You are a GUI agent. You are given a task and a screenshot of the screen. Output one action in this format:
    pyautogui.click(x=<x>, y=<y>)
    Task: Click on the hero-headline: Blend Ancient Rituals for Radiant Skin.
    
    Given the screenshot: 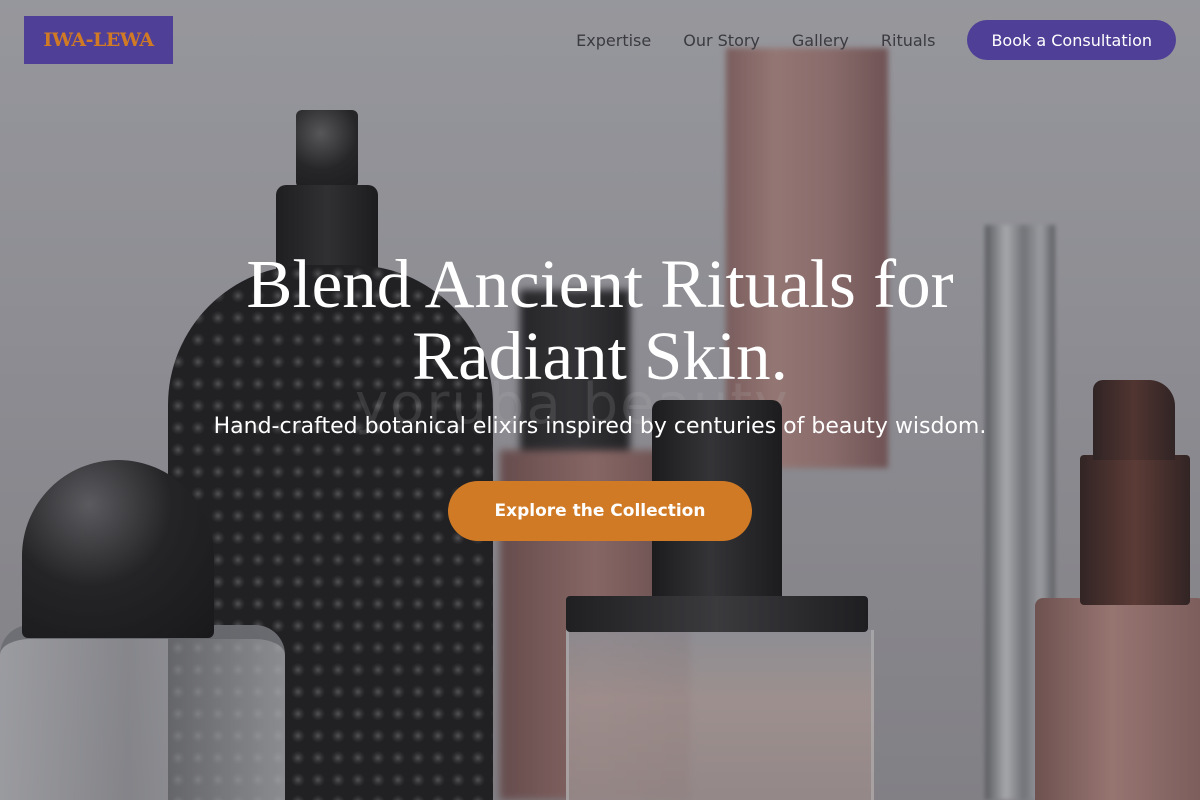 What is the action you would take?
    pyautogui.click(x=600, y=320)
    